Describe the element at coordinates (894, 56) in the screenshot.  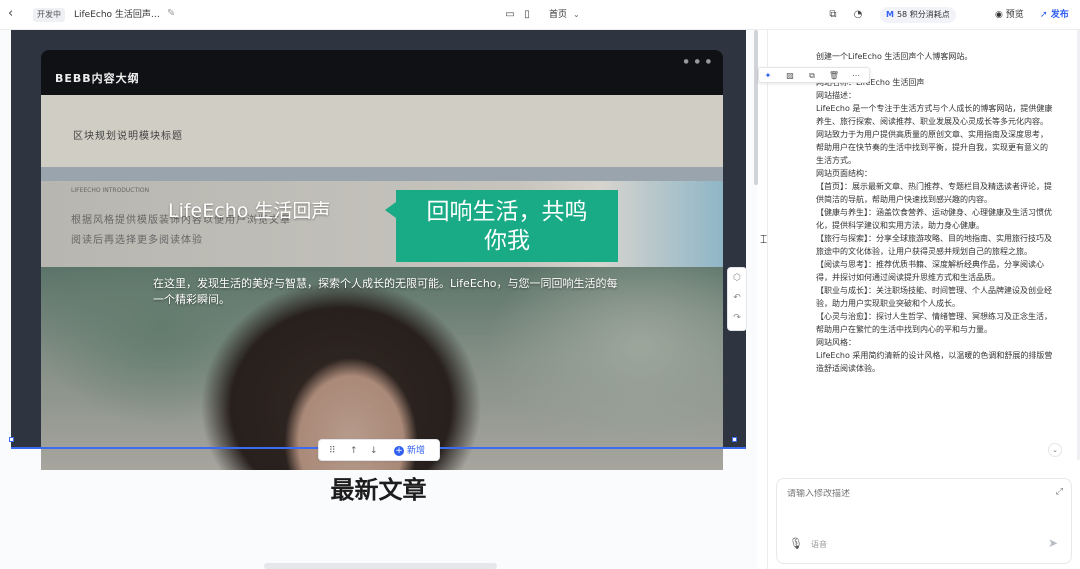
I see `message-line: 创建一个LifeEcho 生活回声个人博客网站。` at that location.